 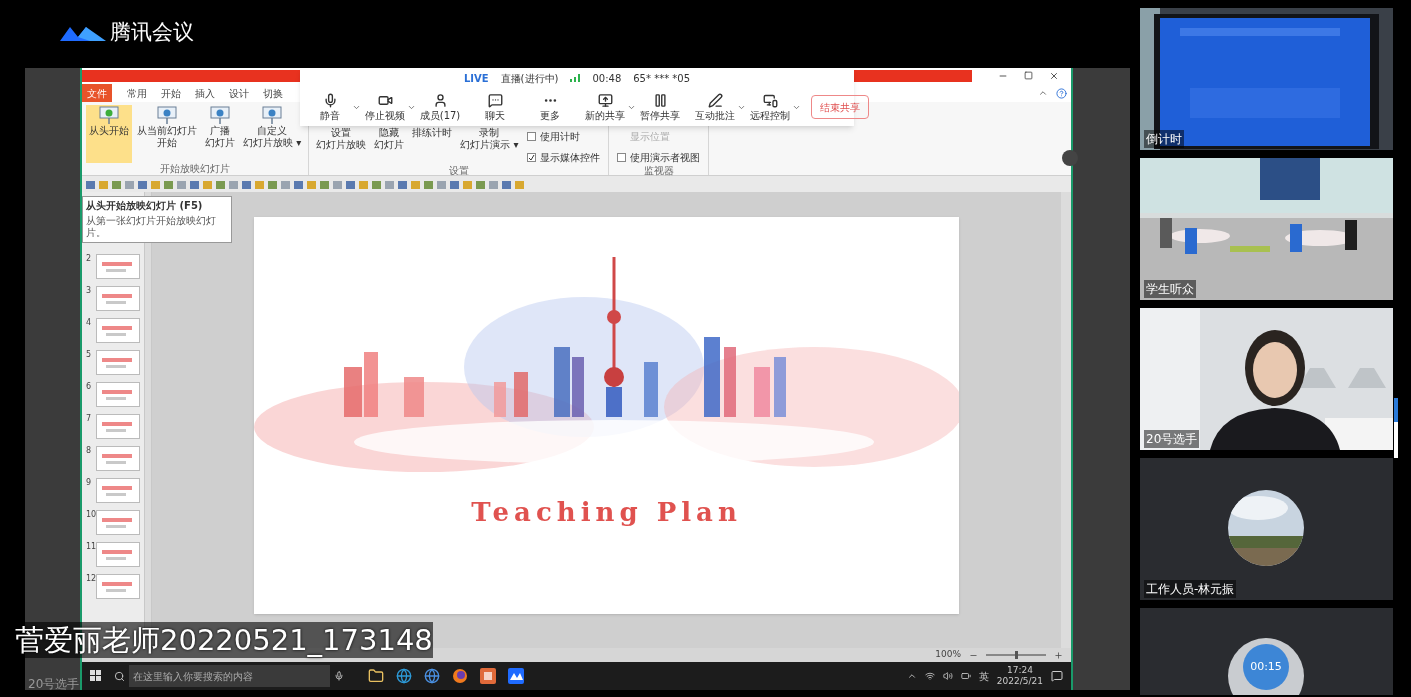 What do you see at coordinates (658, 171) in the screenshot?
I see `ribbon-group-label: 监视器` at bounding box center [658, 171].